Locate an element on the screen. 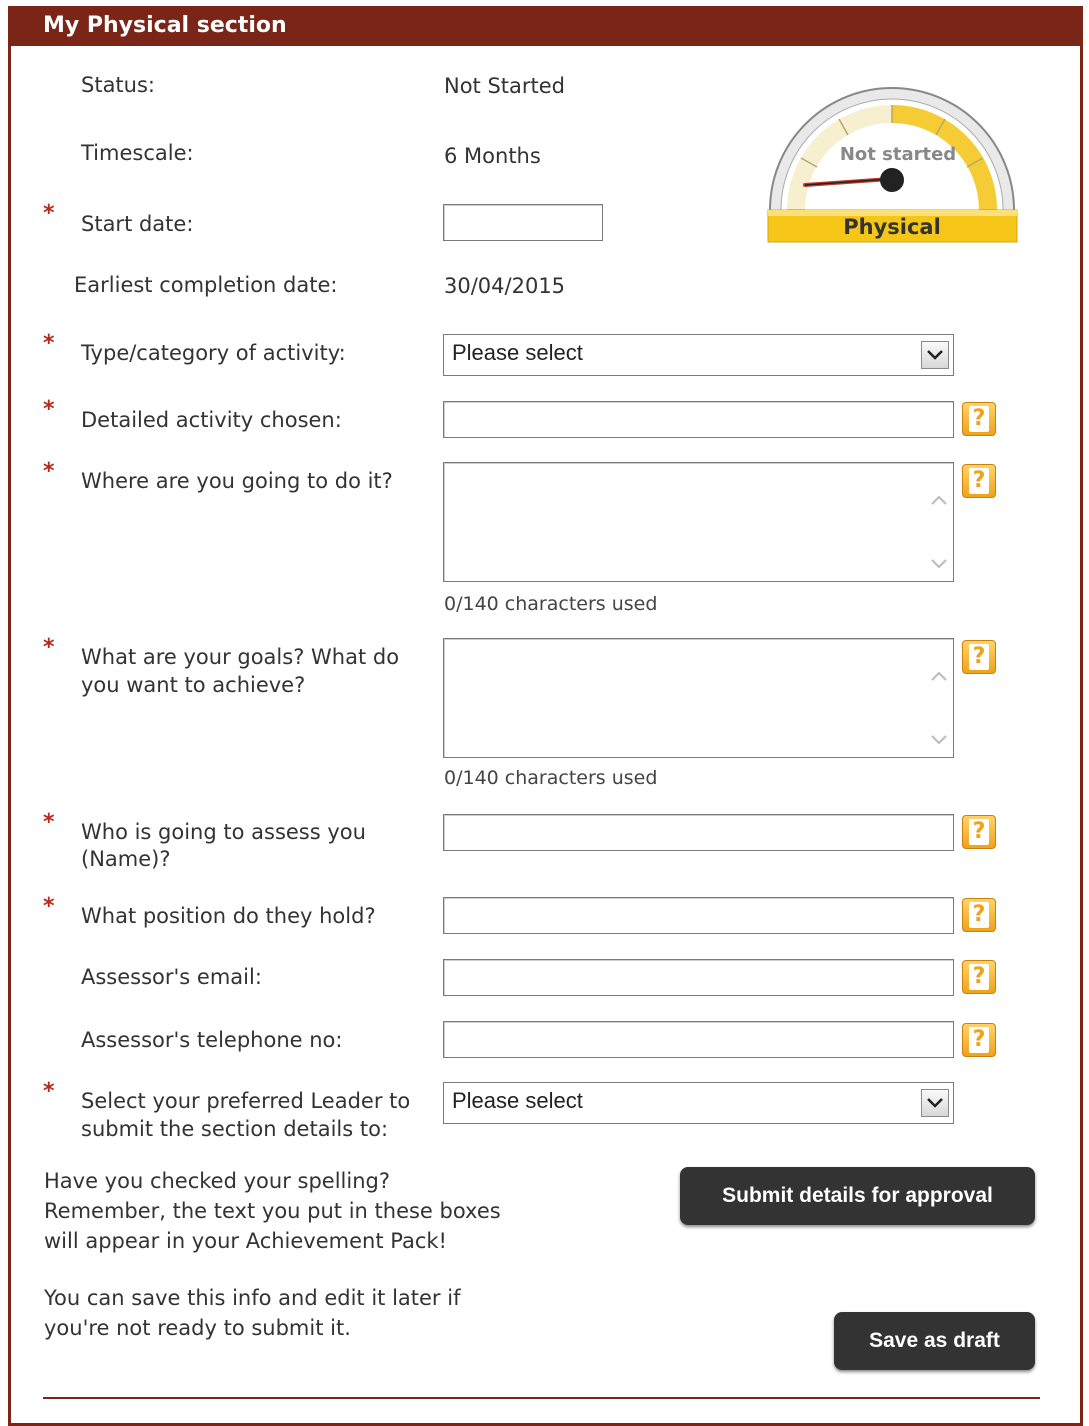 This screenshot has height=1426, width=1089. timescale-value: 6 Months is located at coordinates (492, 156).